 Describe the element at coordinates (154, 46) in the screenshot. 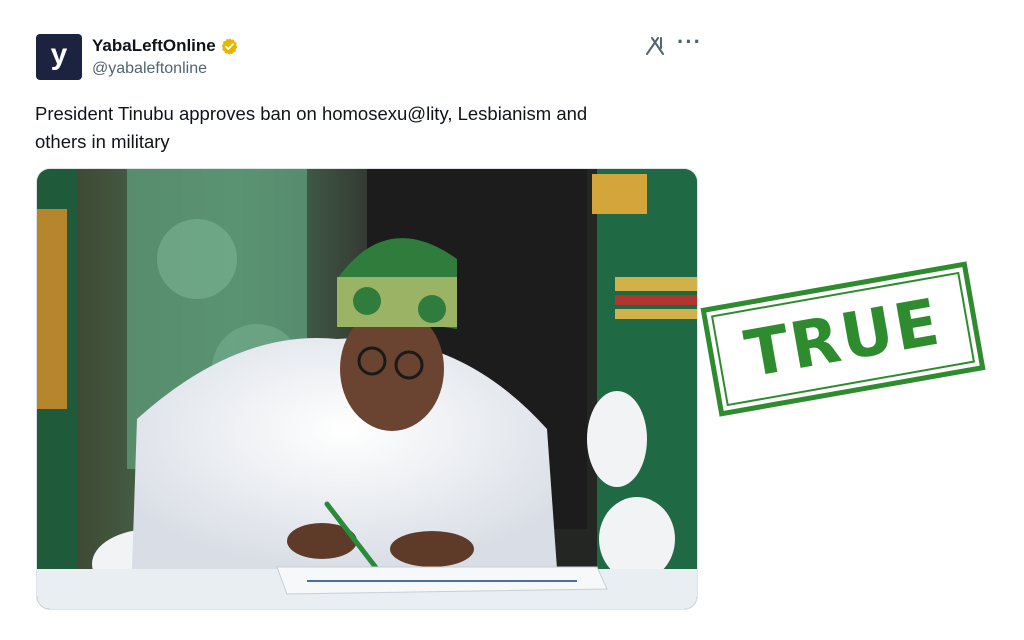

I see `display-name: YabaLeftOnline` at that location.